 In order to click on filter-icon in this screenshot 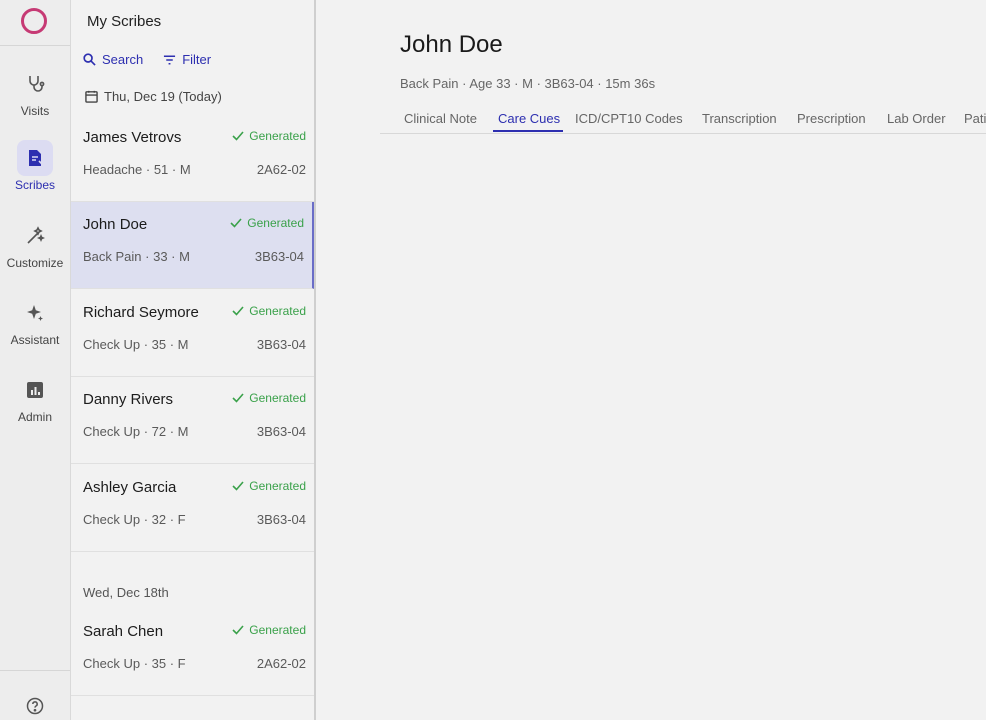, I will do `click(170, 59)`.